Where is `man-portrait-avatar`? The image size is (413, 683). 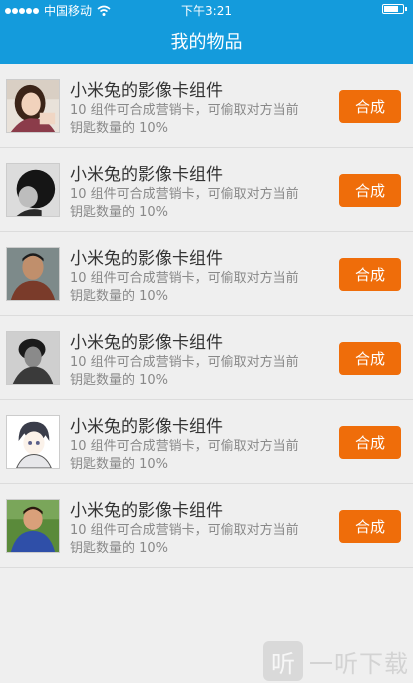 man-portrait-avatar is located at coordinates (33, 274).